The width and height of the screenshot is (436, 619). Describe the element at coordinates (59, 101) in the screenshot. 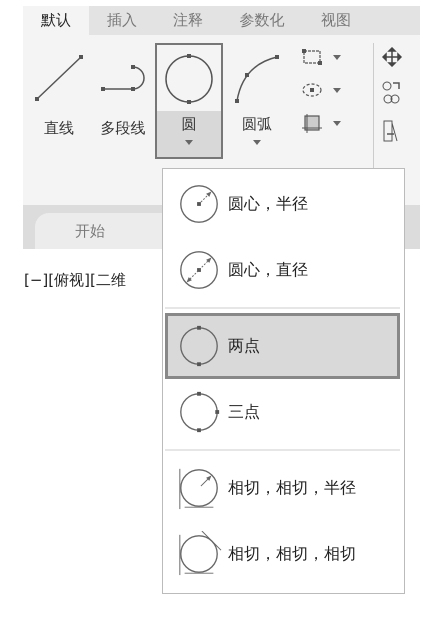

I see `tool-button: 直线` at that location.